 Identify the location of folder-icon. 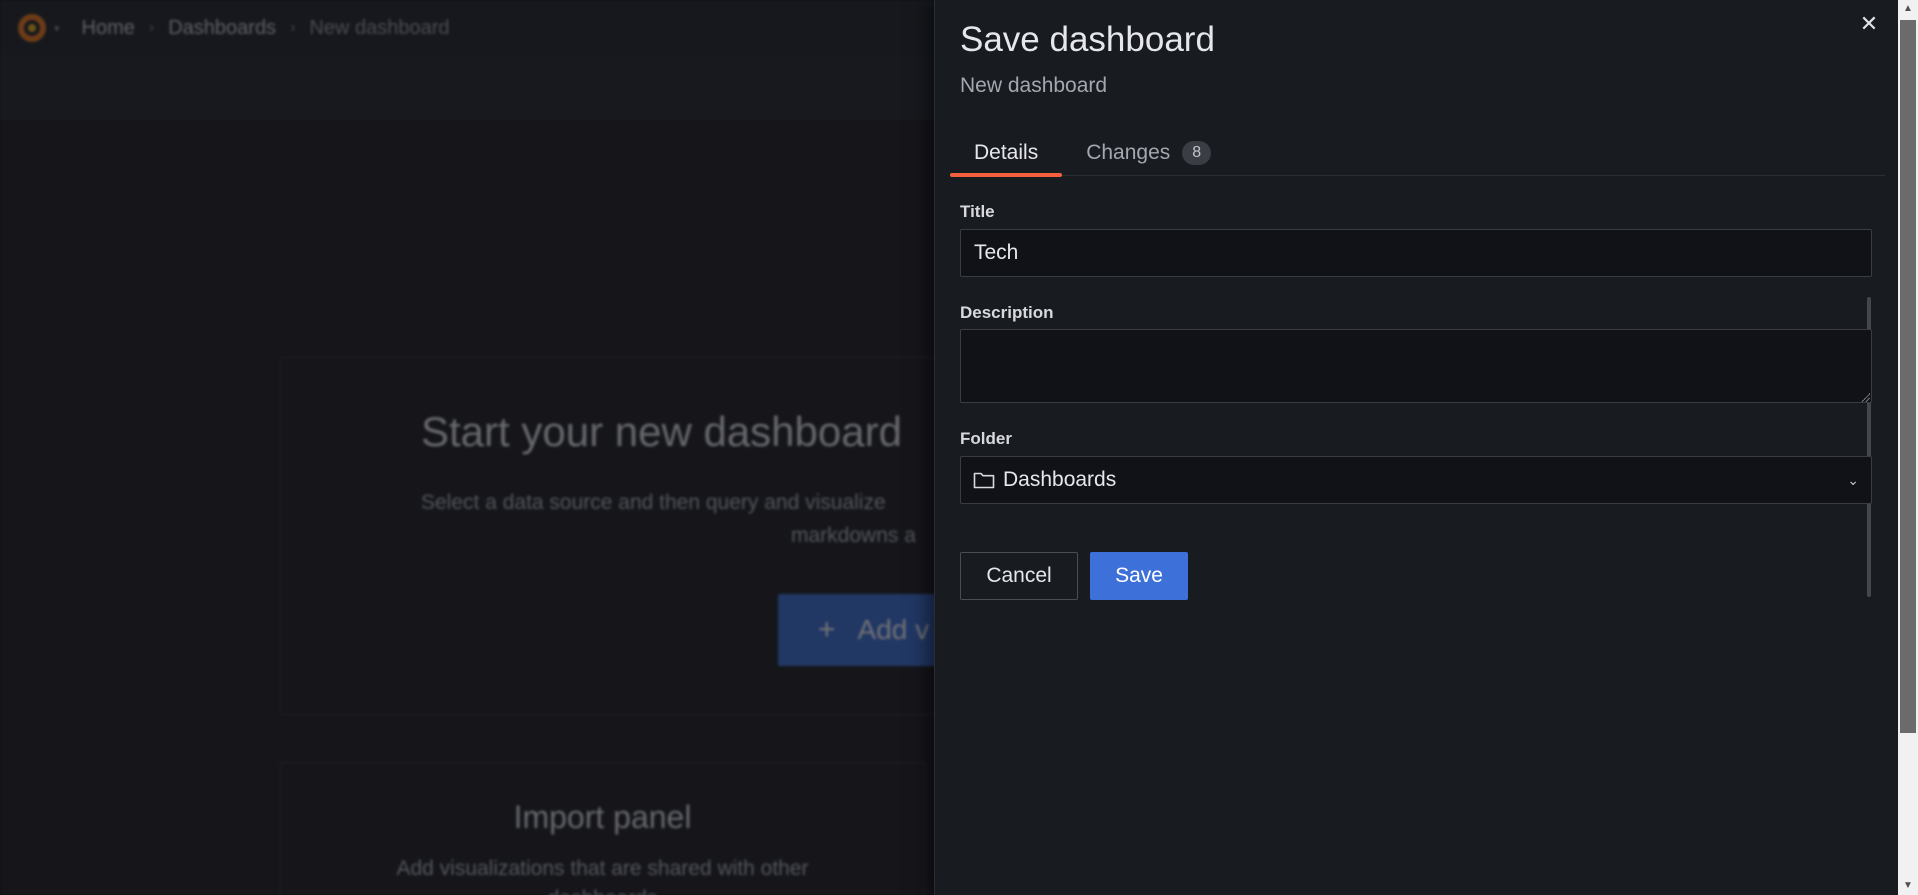
(984, 480).